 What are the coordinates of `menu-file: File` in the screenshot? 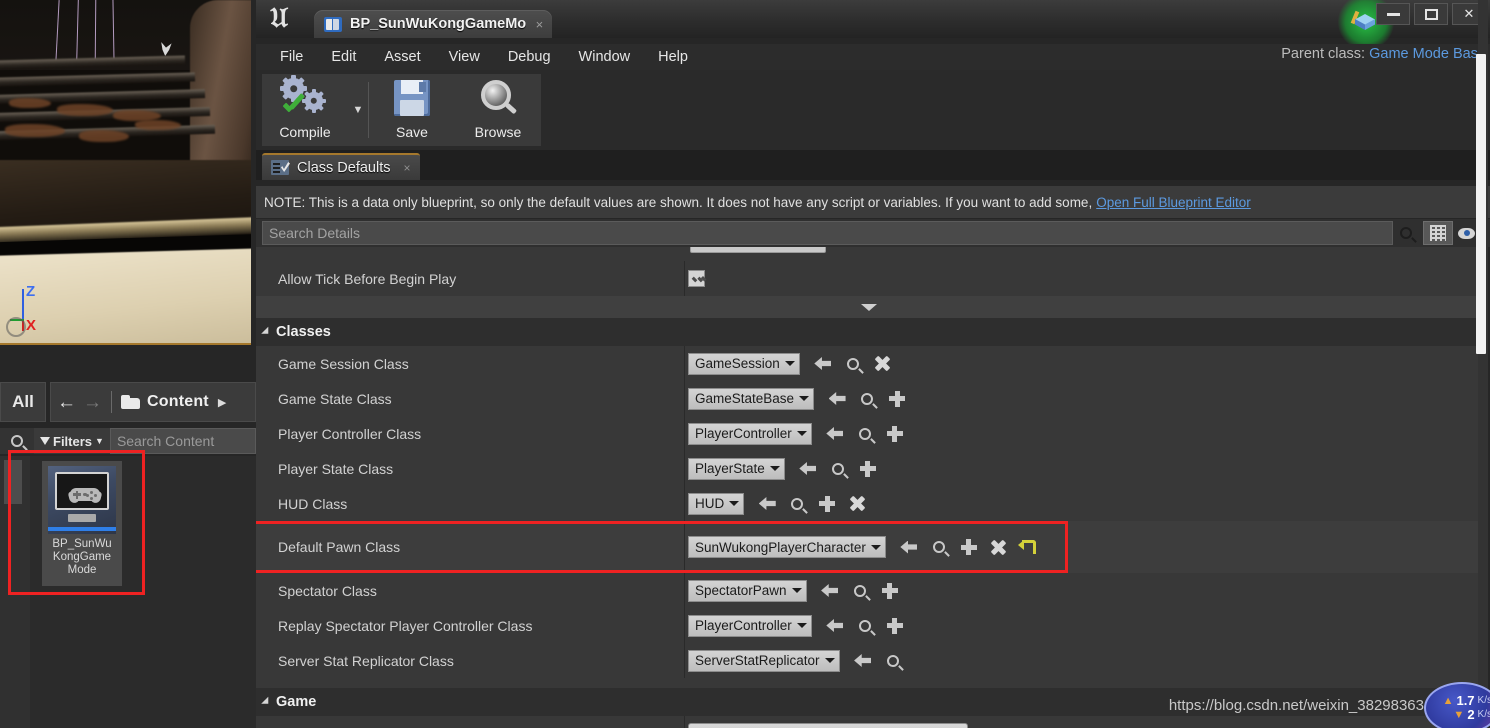 It's located at (291, 57).